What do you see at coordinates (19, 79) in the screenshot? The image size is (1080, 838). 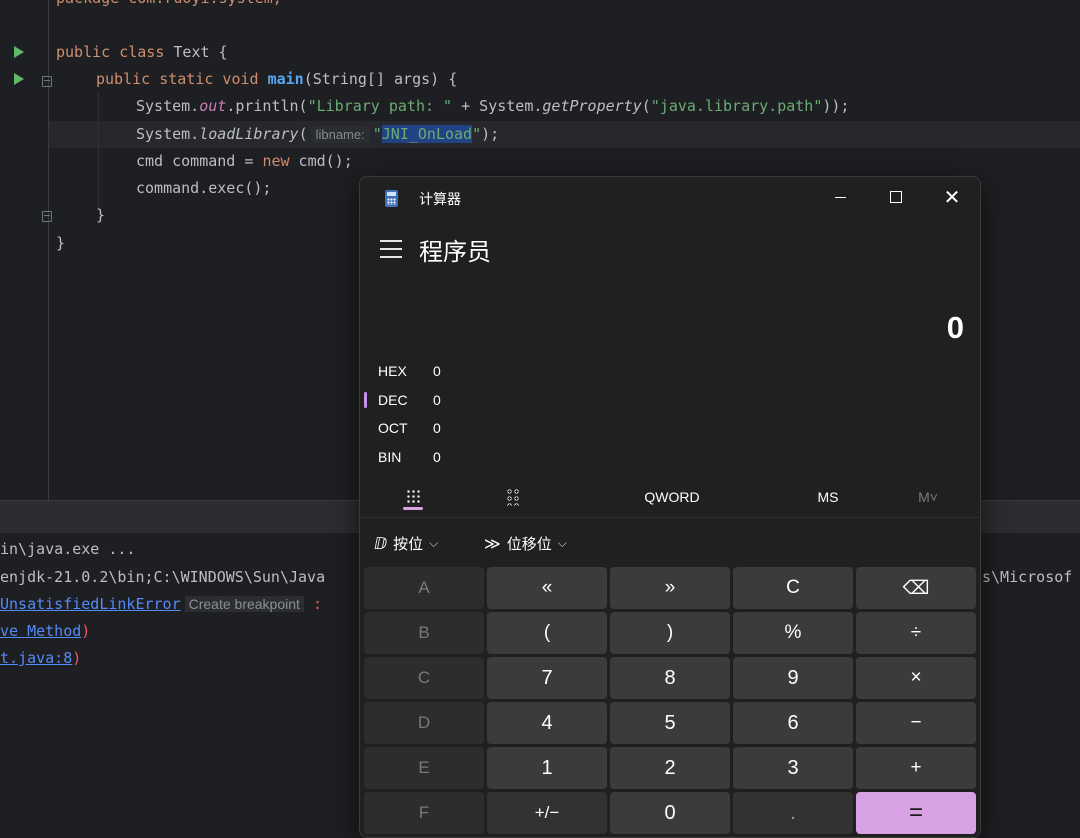 I see `run-main-icon` at bounding box center [19, 79].